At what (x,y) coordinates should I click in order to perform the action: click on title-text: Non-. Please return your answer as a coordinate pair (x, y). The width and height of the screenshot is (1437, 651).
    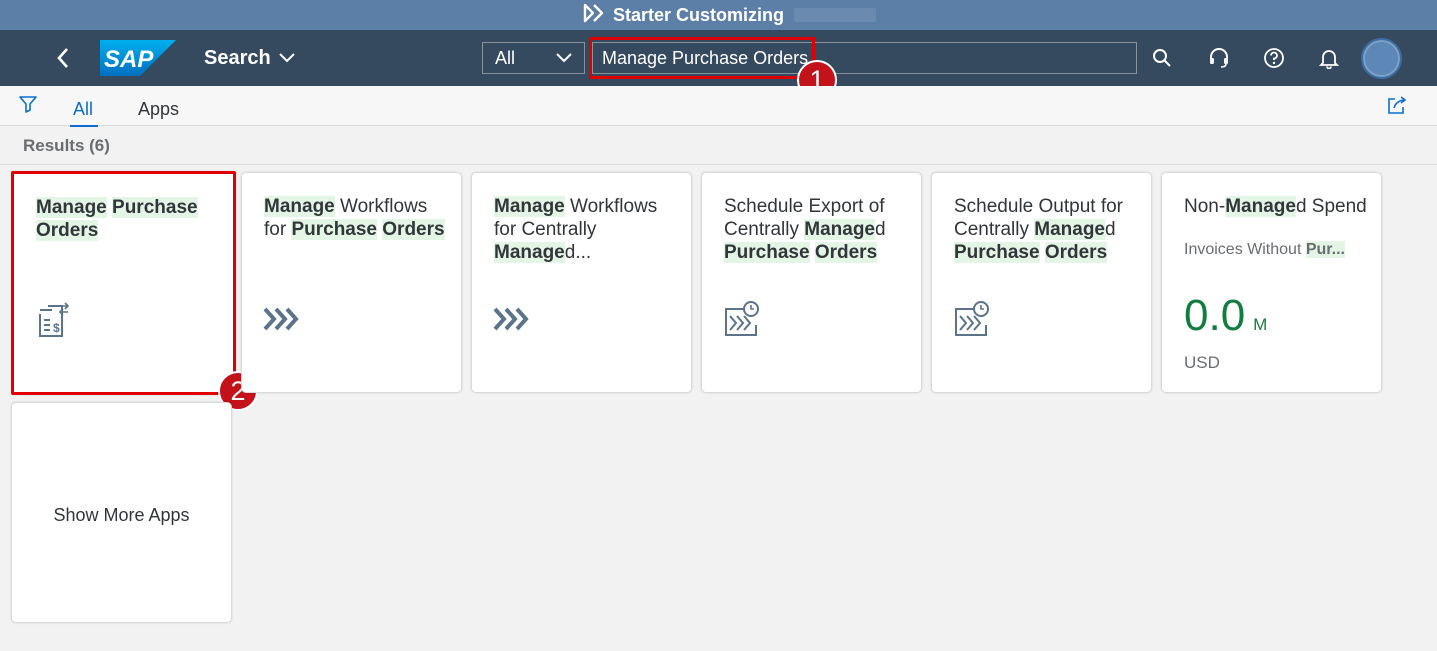
    Looking at the image, I should click on (1205, 206).